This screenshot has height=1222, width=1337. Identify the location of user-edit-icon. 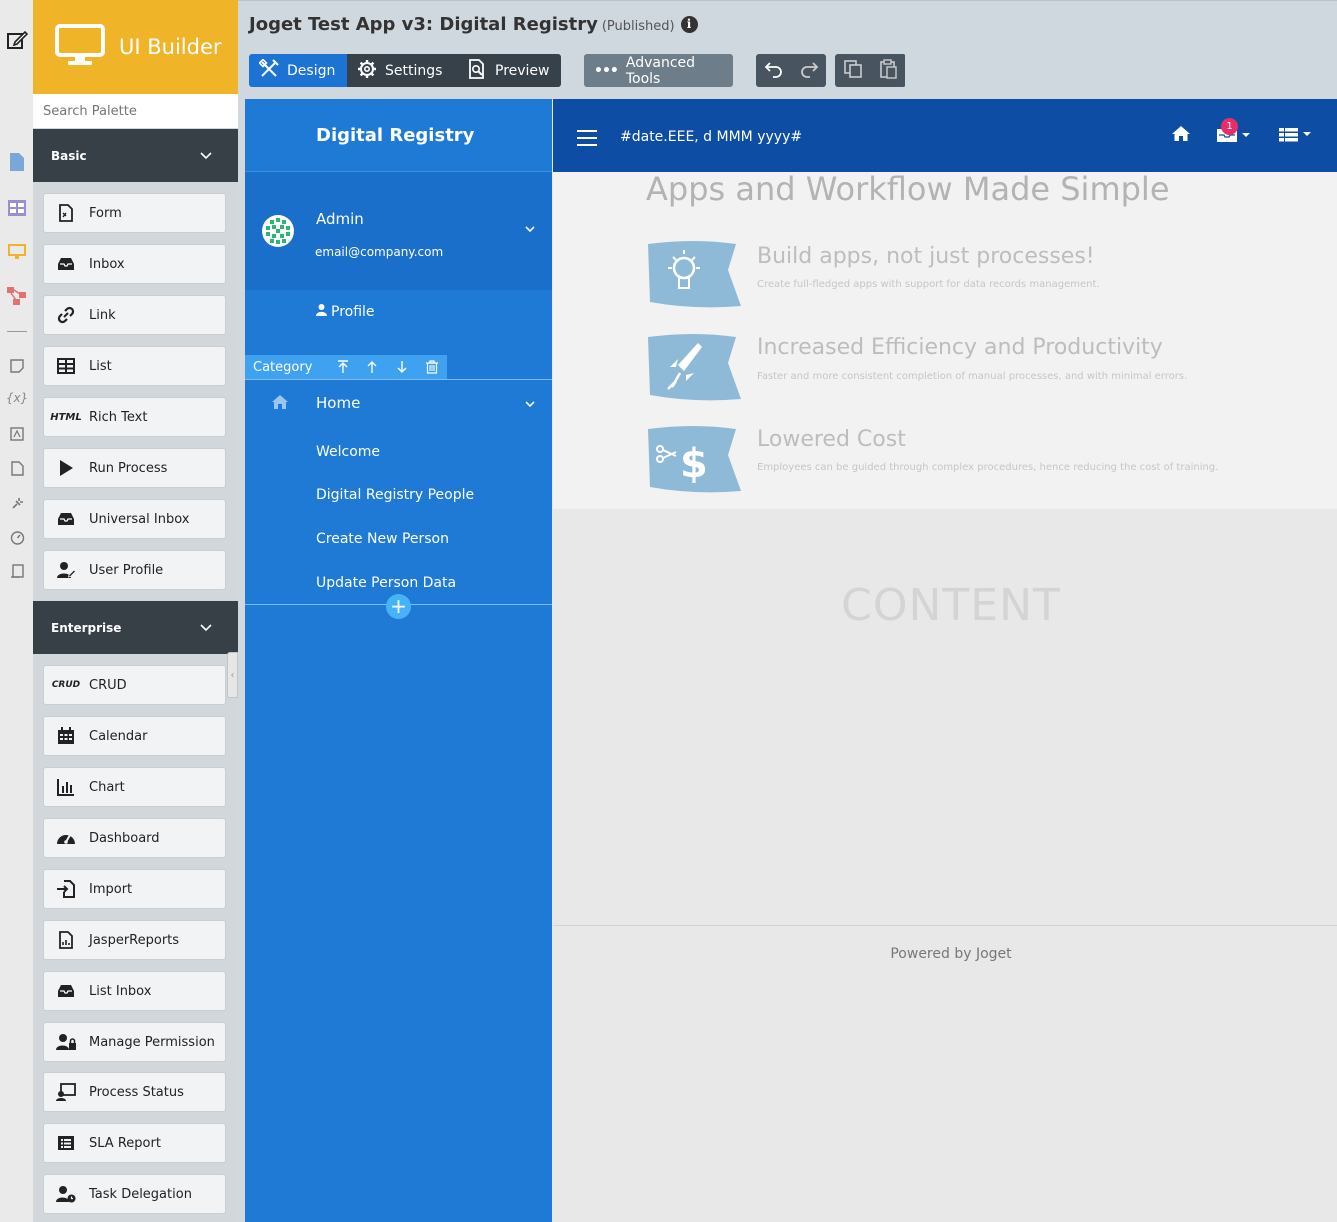
(66, 570).